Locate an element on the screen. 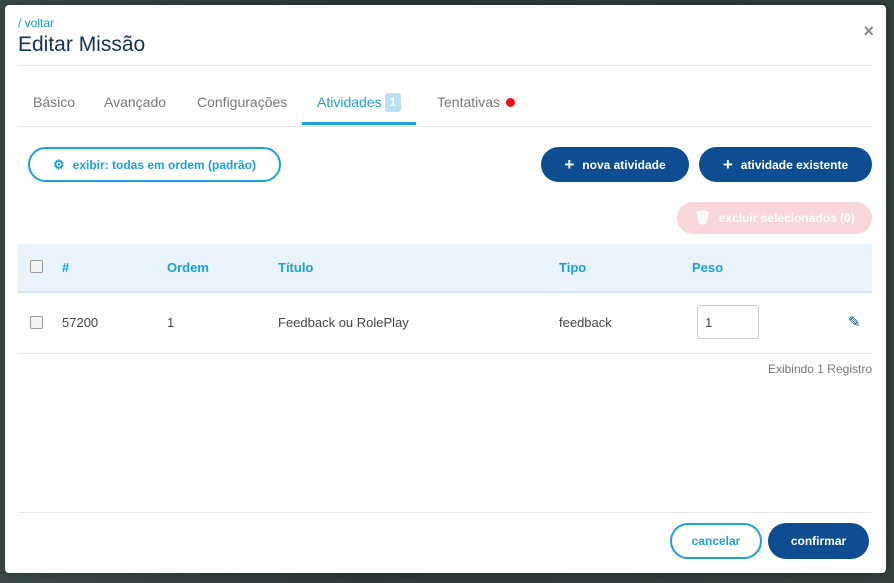 The image size is (894, 583). cell-order: 1 is located at coordinates (171, 322).